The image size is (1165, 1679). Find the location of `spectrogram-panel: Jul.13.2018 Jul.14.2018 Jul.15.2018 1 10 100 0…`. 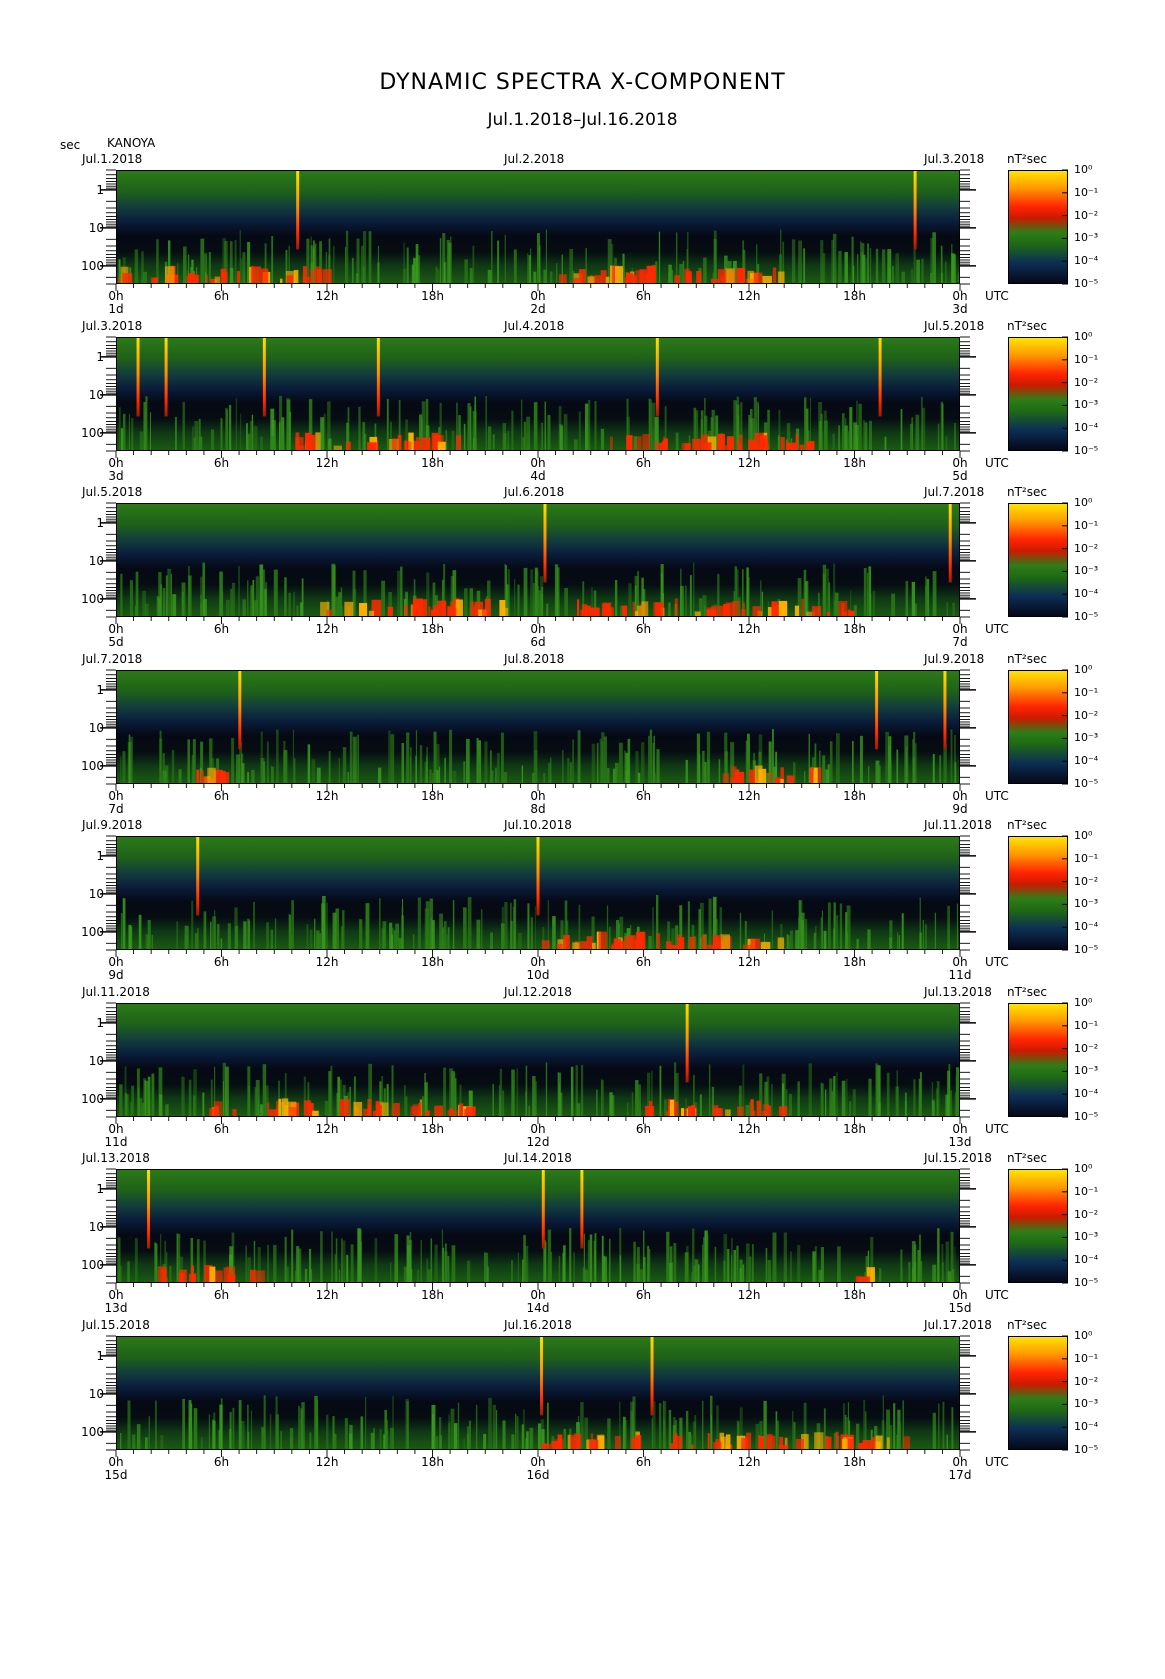

spectrogram-panel: Jul.13.2018 Jul.14.2018 Jul.15.2018 1 10 100 0… is located at coordinates (582, 1236).